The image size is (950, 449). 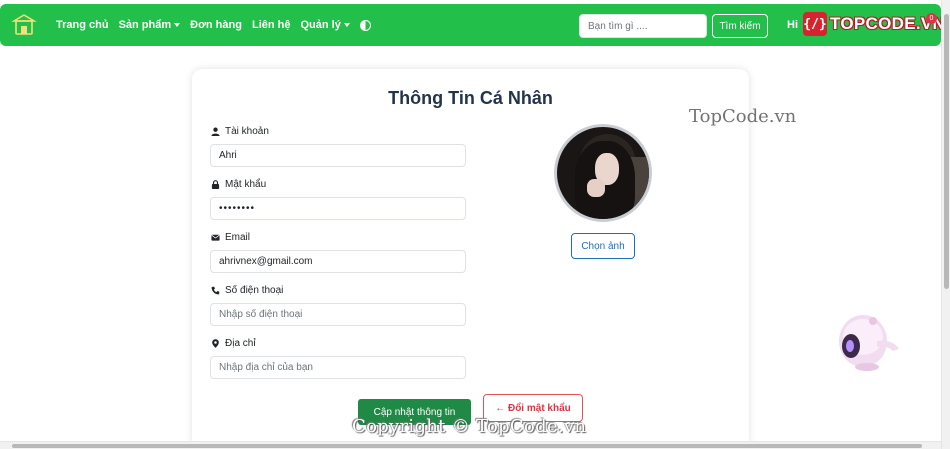 What do you see at coordinates (215, 290) in the screenshot?
I see `phone-icon` at bounding box center [215, 290].